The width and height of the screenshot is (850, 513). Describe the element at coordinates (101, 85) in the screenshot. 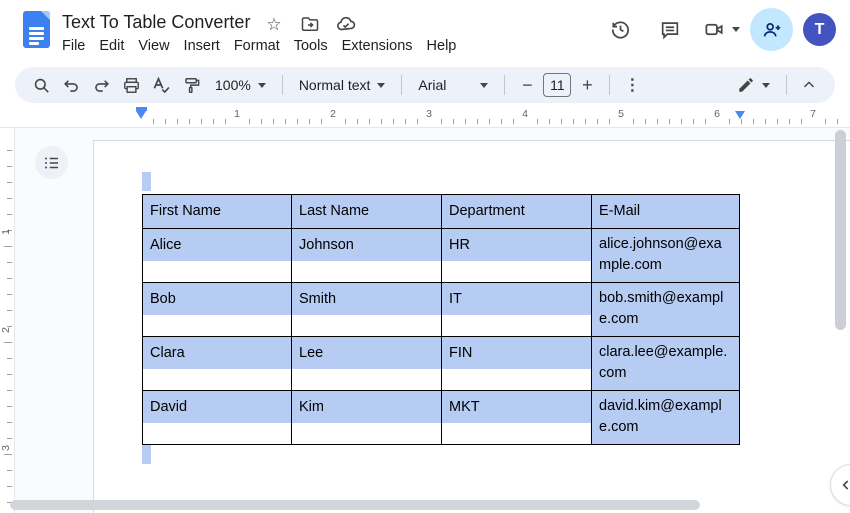

I see `redo-icon` at that location.